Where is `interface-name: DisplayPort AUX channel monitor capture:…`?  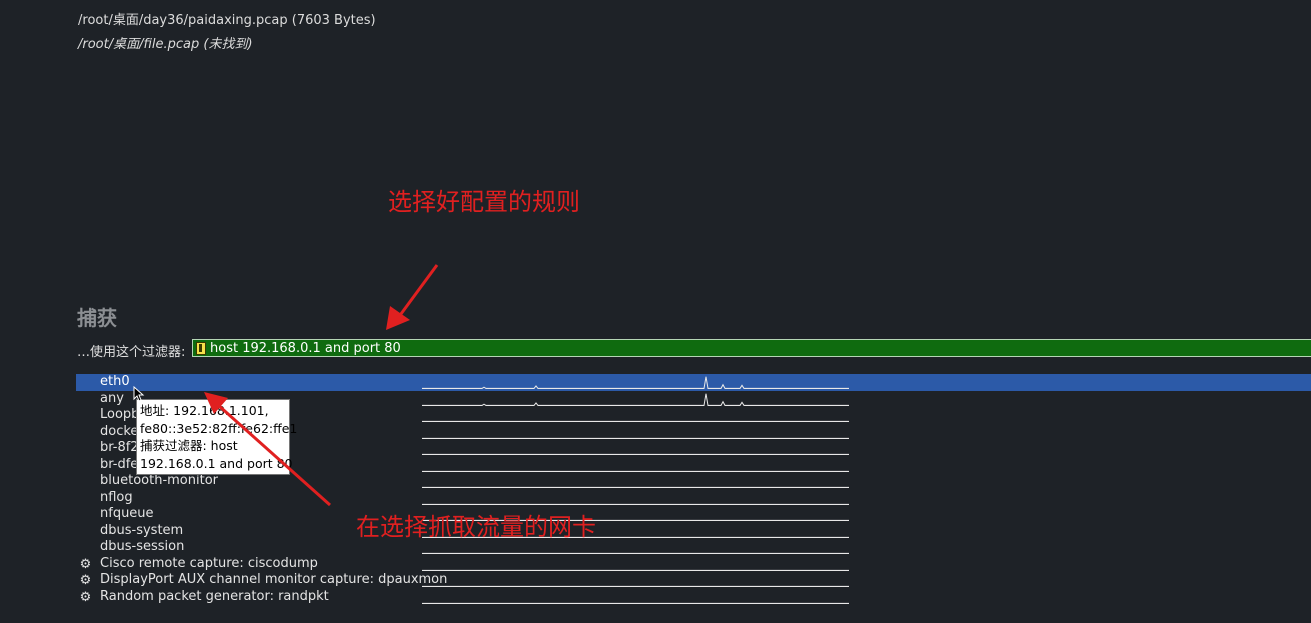 interface-name: DisplayPort AUX channel monitor capture:… is located at coordinates (274, 579).